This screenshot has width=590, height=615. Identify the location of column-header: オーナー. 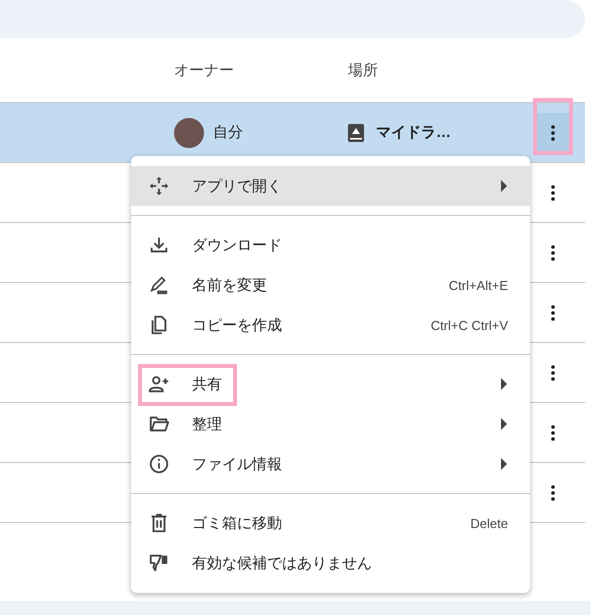
(204, 70).